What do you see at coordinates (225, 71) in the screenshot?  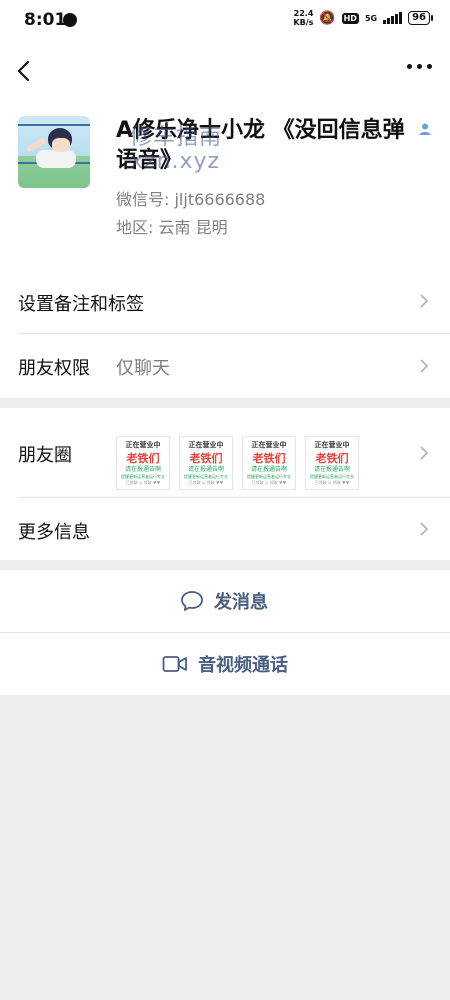 I see `top-nav` at bounding box center [225, 71].